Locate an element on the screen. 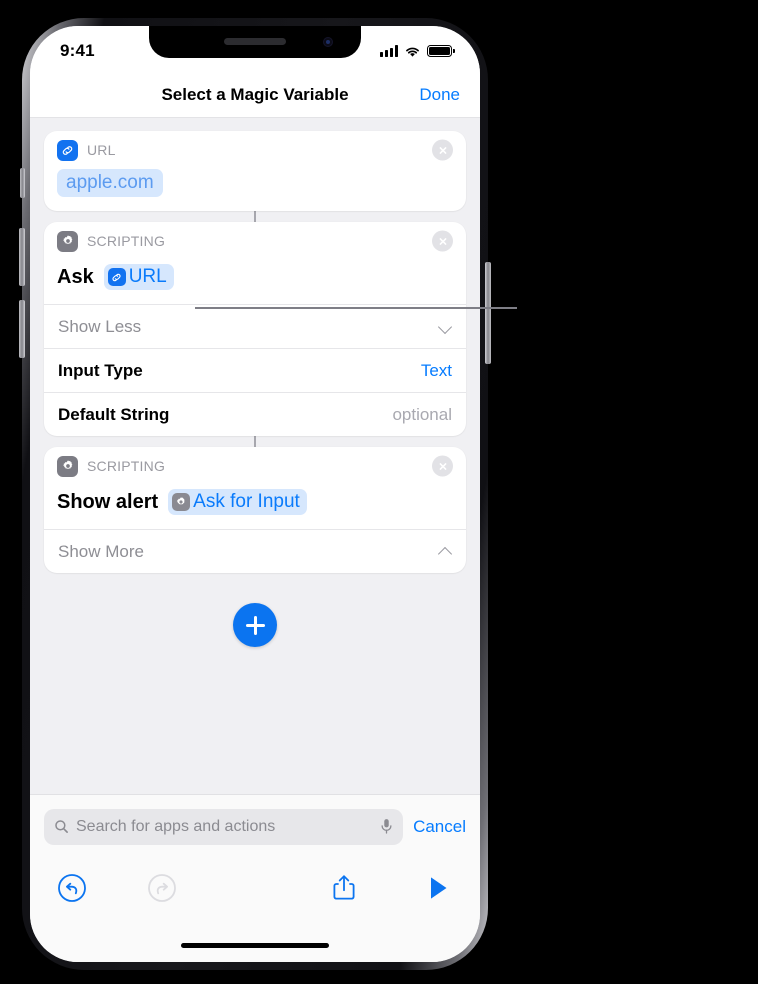  home-indicator is located at coordinates (255, 945).